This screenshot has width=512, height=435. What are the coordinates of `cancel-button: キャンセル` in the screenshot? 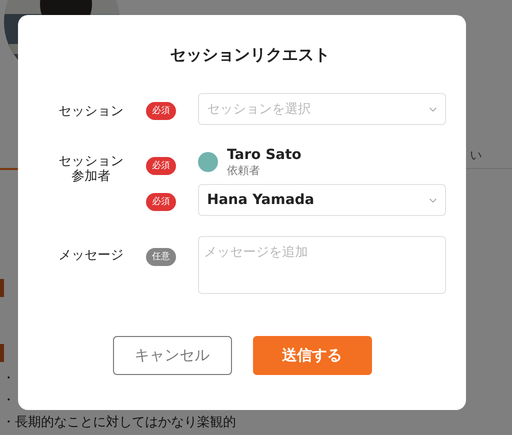 It's located at (172, 355).